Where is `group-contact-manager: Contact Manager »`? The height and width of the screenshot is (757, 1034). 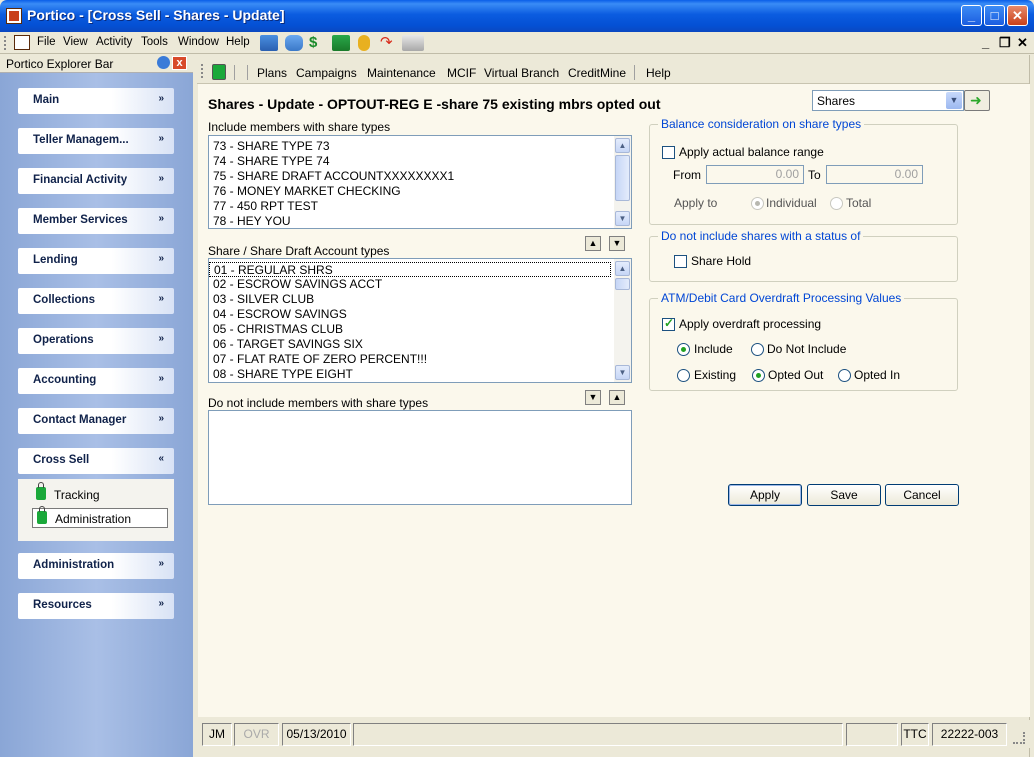 group-contact-manager: Contact Manager » is located at coordinates (96, 421).